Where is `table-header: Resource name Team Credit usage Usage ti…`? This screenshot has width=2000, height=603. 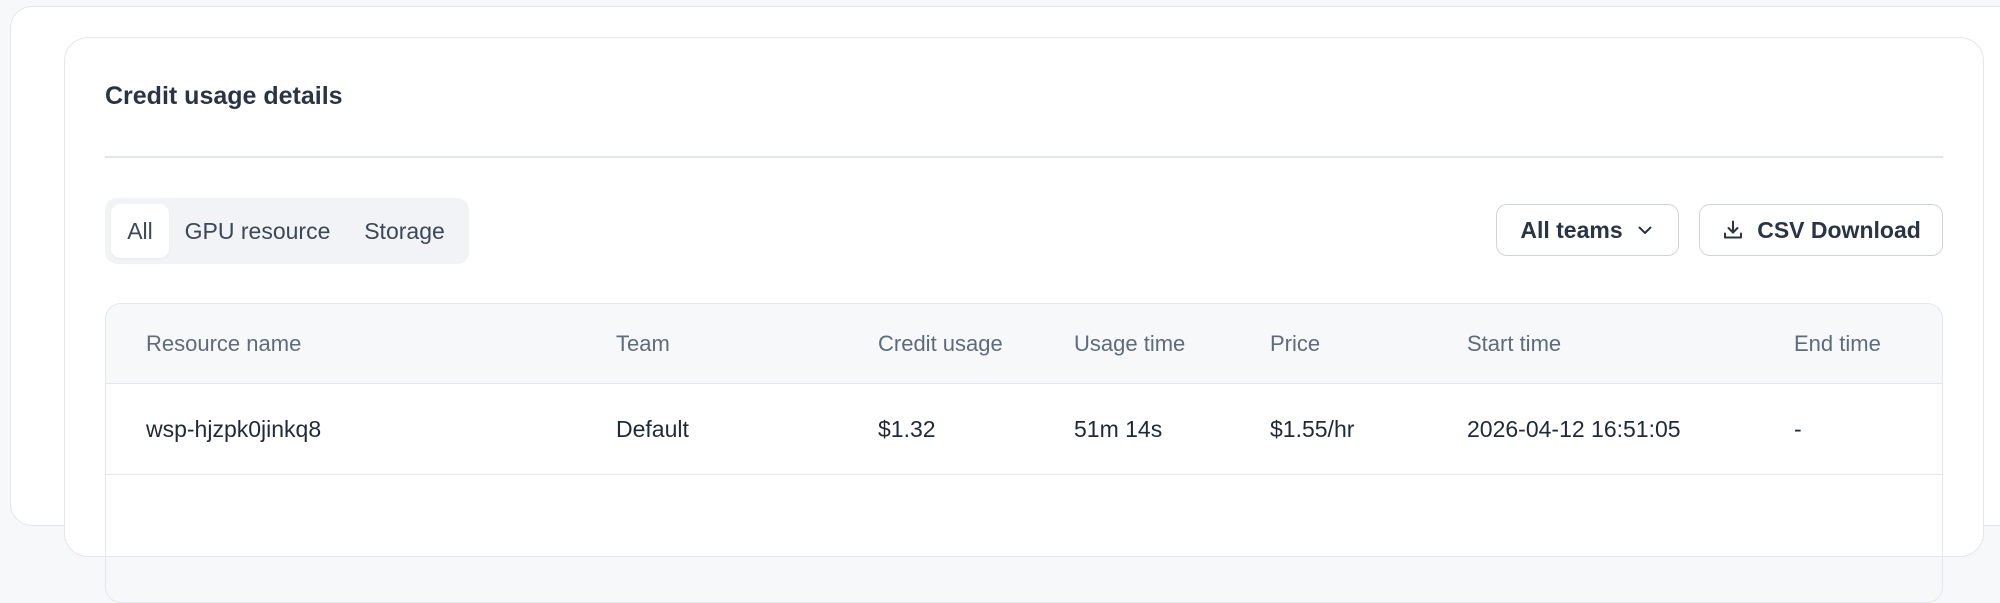 table-header: Resource name Team Credit usage Usage ti… is located at coordinates (1024, 344).